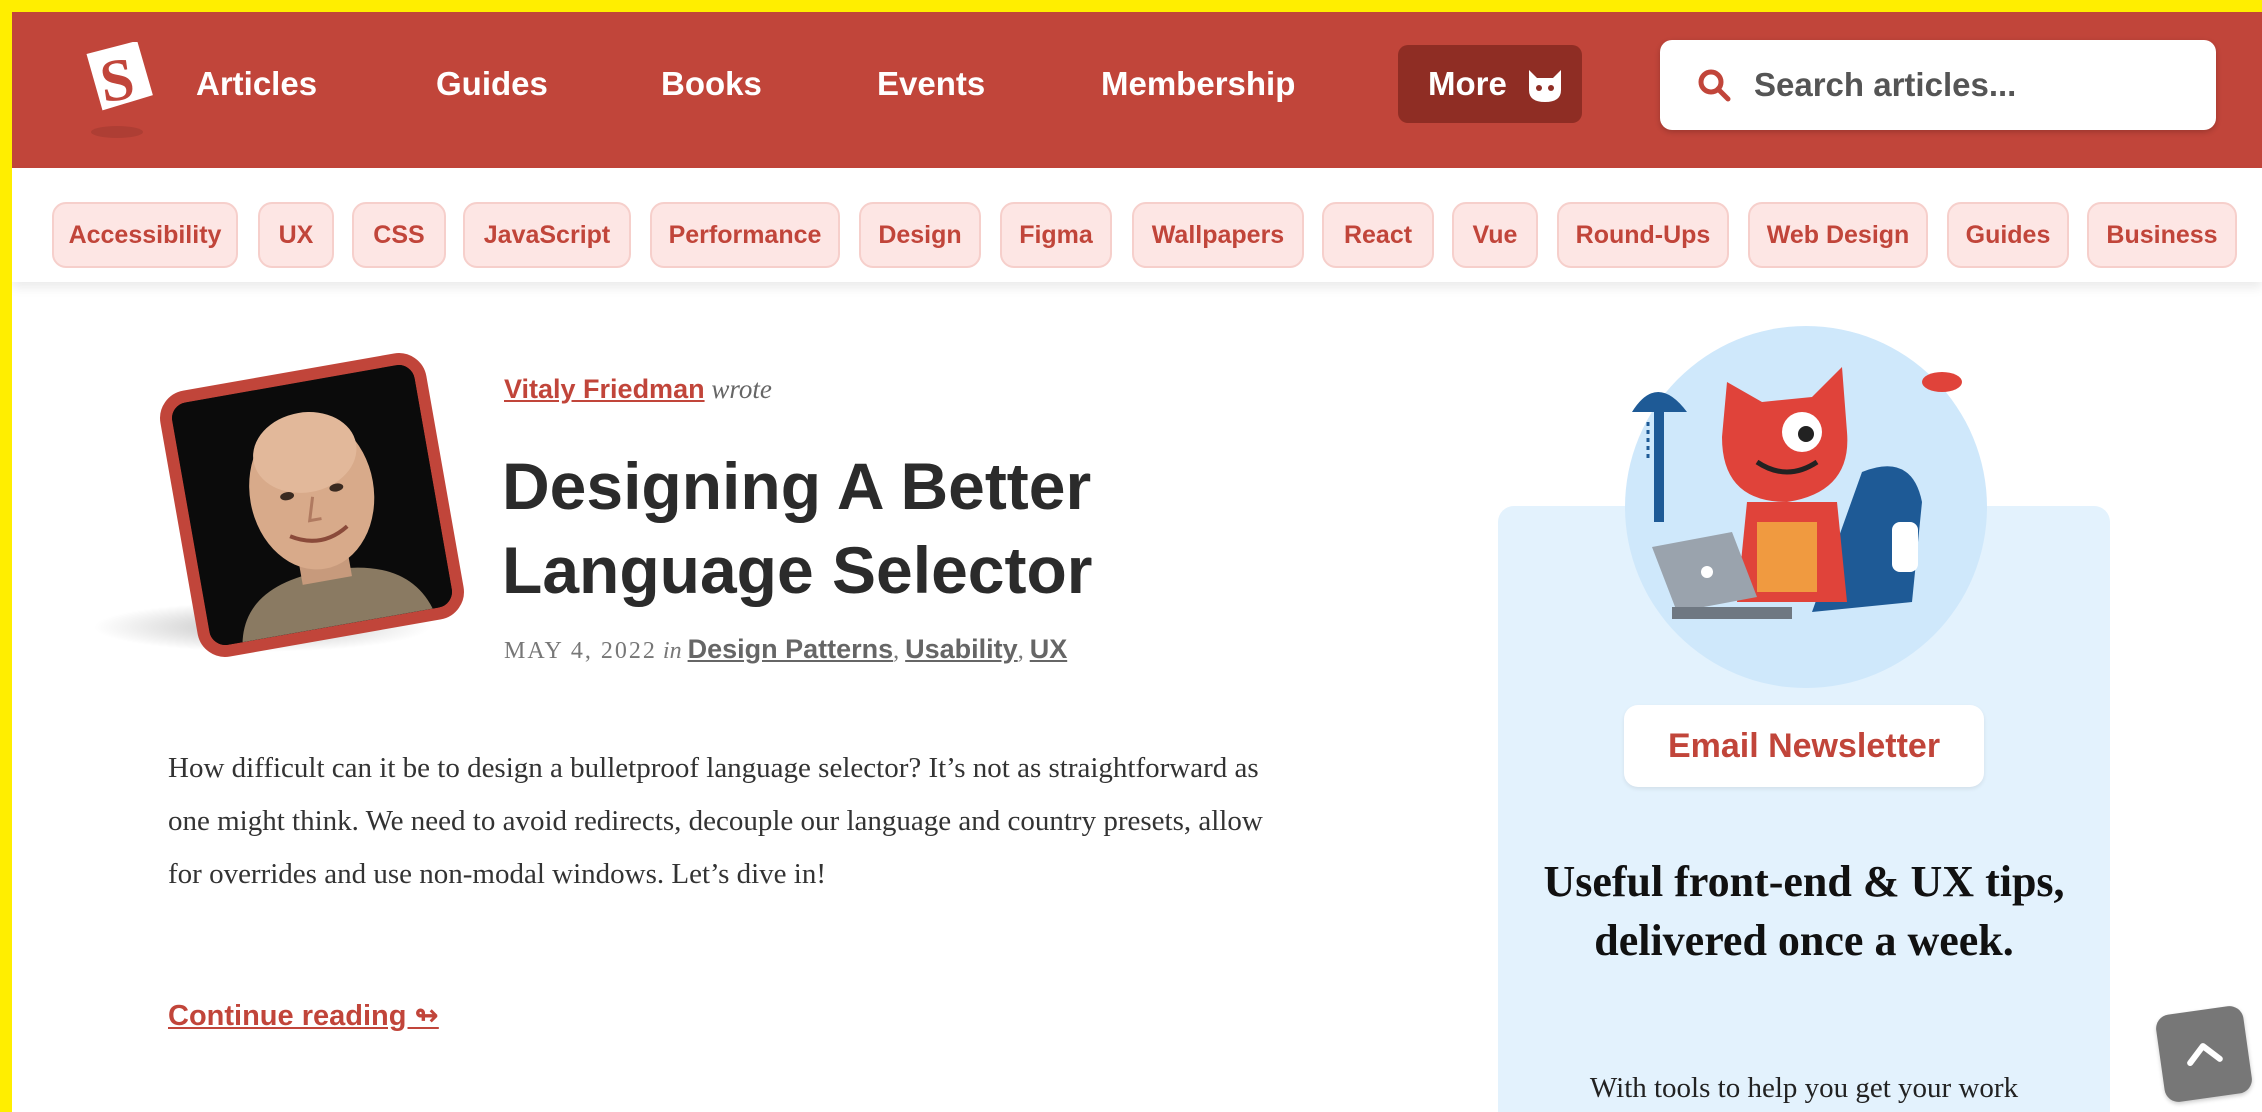 The width and height of the screenshot is (2262, 1112). I want to click on more-button: More, so click(1490, 84).